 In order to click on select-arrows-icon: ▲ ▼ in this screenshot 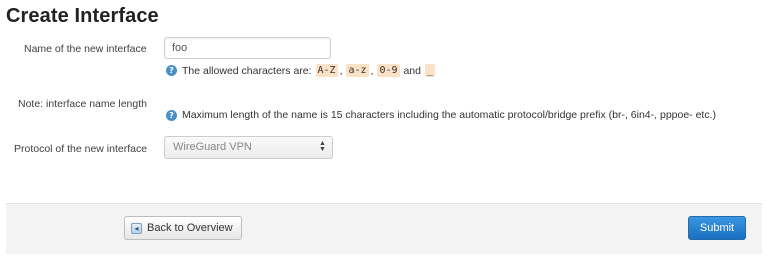, I will do `click(322, 146)`.